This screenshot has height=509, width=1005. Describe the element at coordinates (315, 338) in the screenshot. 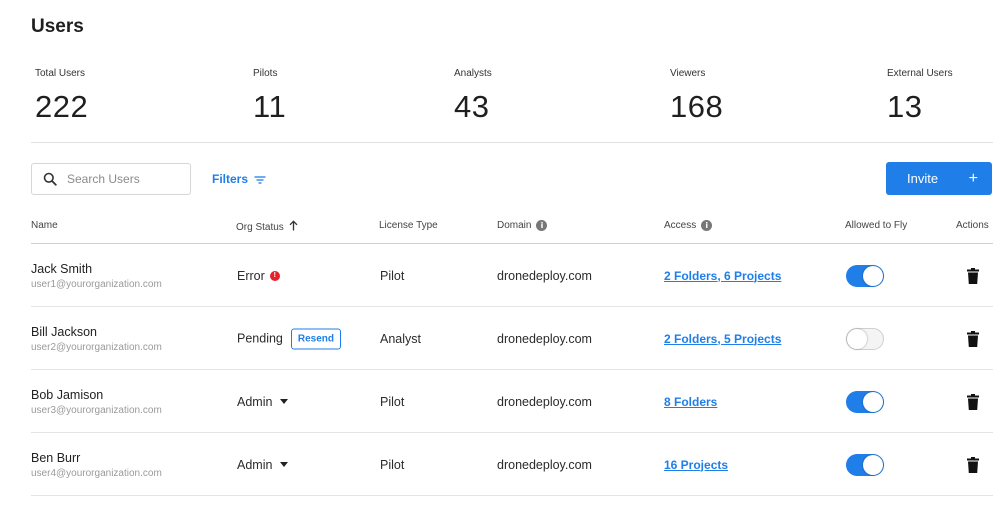

I see `resend-button: Resend` at that location.